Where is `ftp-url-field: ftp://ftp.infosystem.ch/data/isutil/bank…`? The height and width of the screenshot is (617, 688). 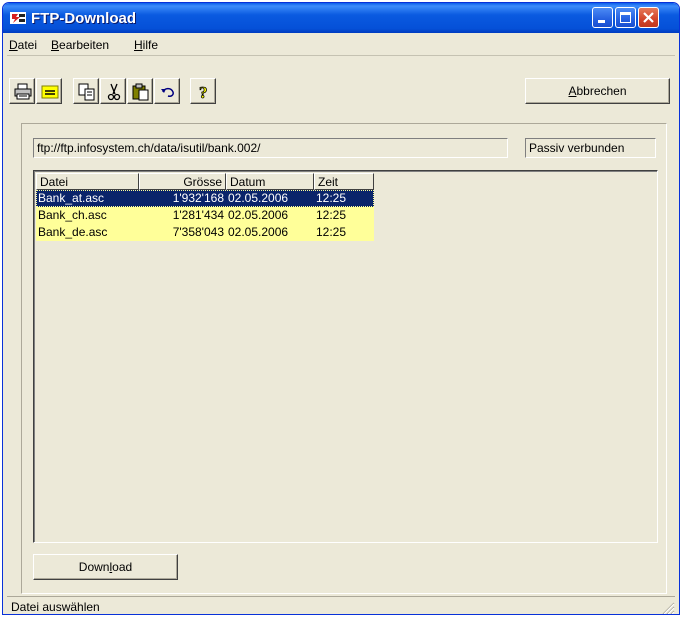
ftp-url-field: ftp://ftp.infosystem.ch/data/isutil/bank… is located at coordinates (270, 148).